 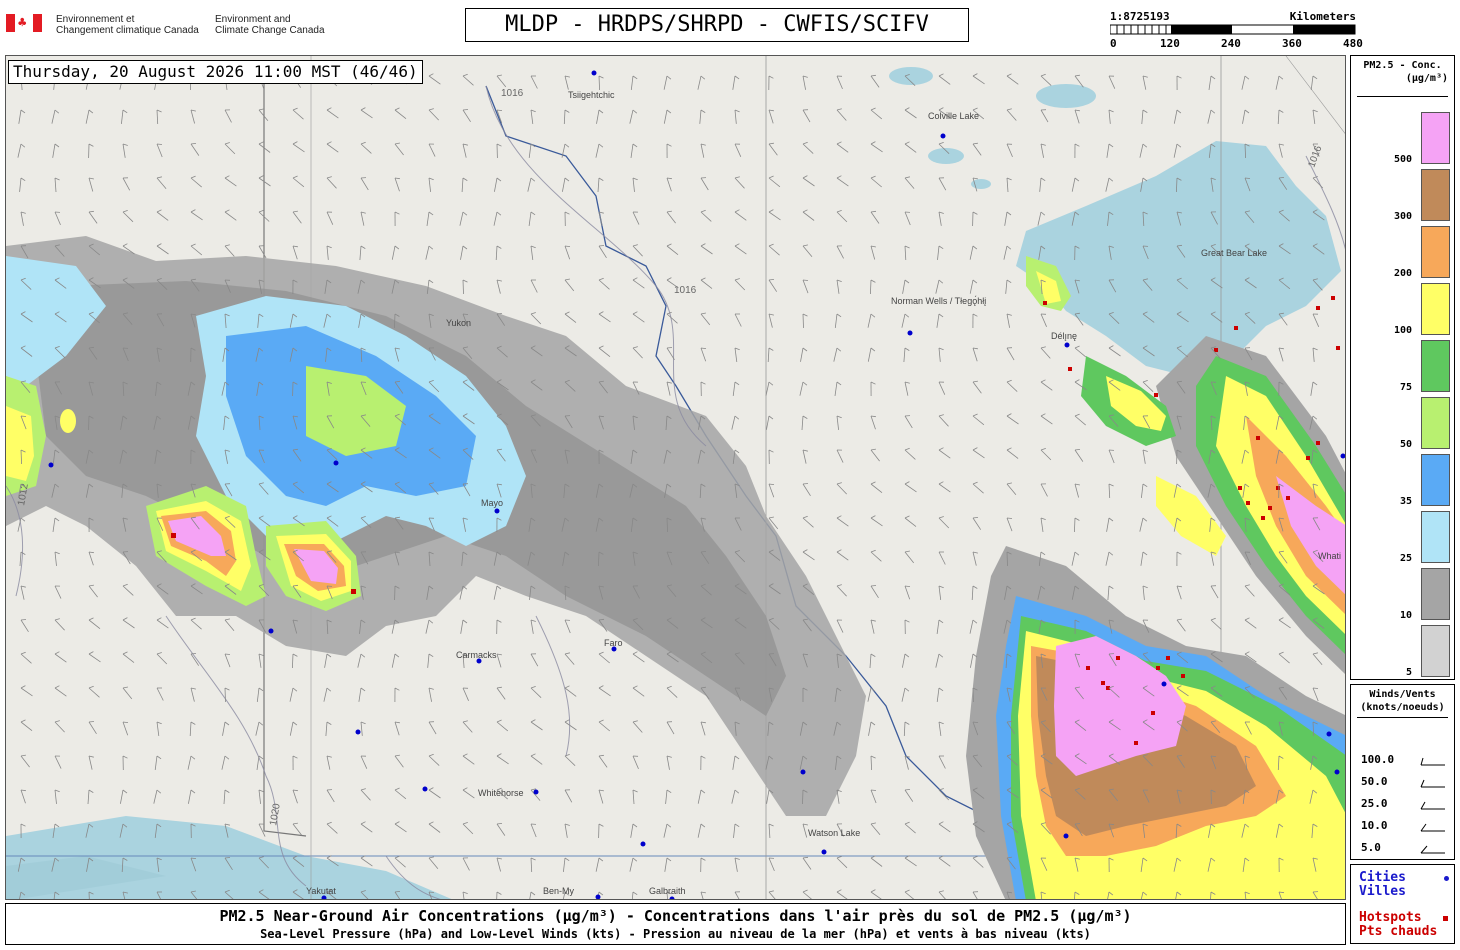 I want to click on pm25-bin-label: 25, so click(x=1405, y=558).